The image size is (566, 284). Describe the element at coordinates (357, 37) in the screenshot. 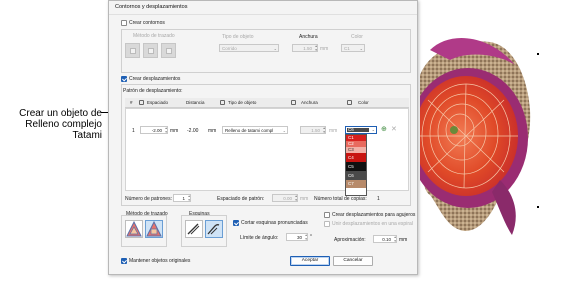

I see `contour-color-label: Color` at that location.